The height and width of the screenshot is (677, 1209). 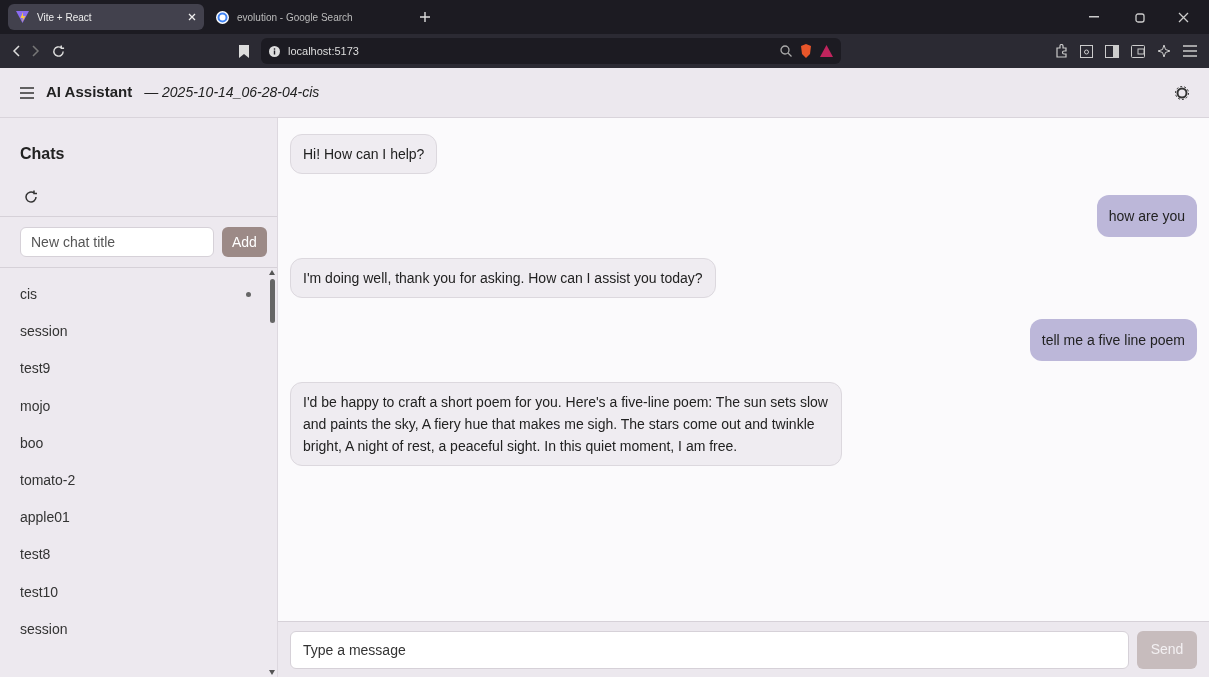 What do you see at coordinates (806, 51) in the screenshot?
I see `shield-icon` at bounding box center [806, 51].